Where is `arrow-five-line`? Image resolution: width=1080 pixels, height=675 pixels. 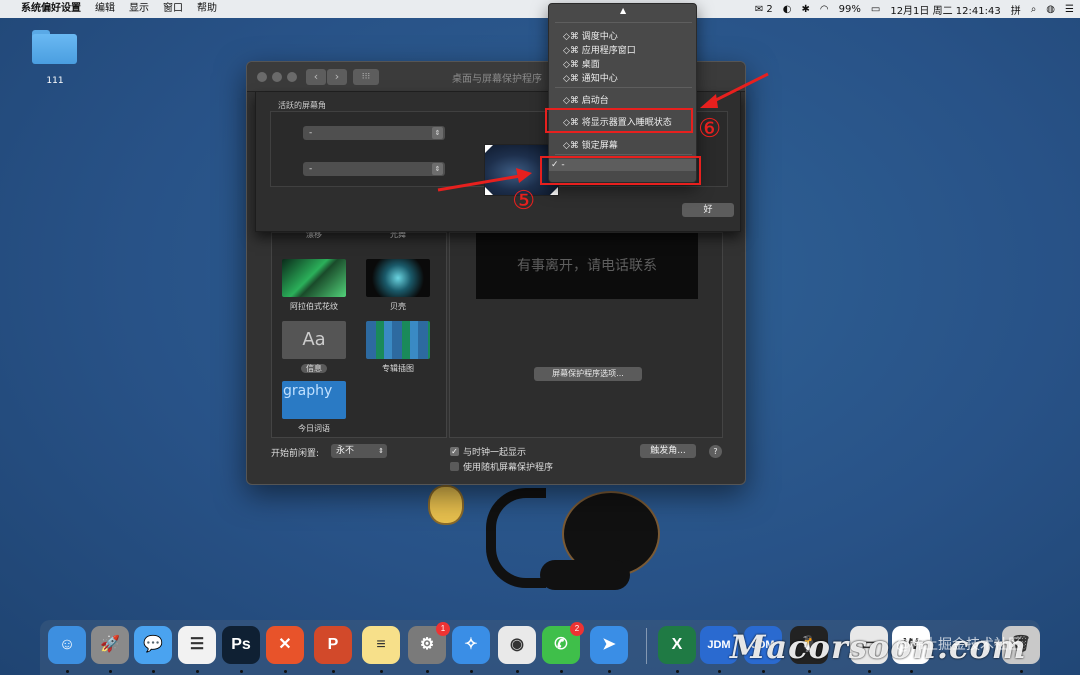
arrow-five-line is located at coordinates (479, 183).